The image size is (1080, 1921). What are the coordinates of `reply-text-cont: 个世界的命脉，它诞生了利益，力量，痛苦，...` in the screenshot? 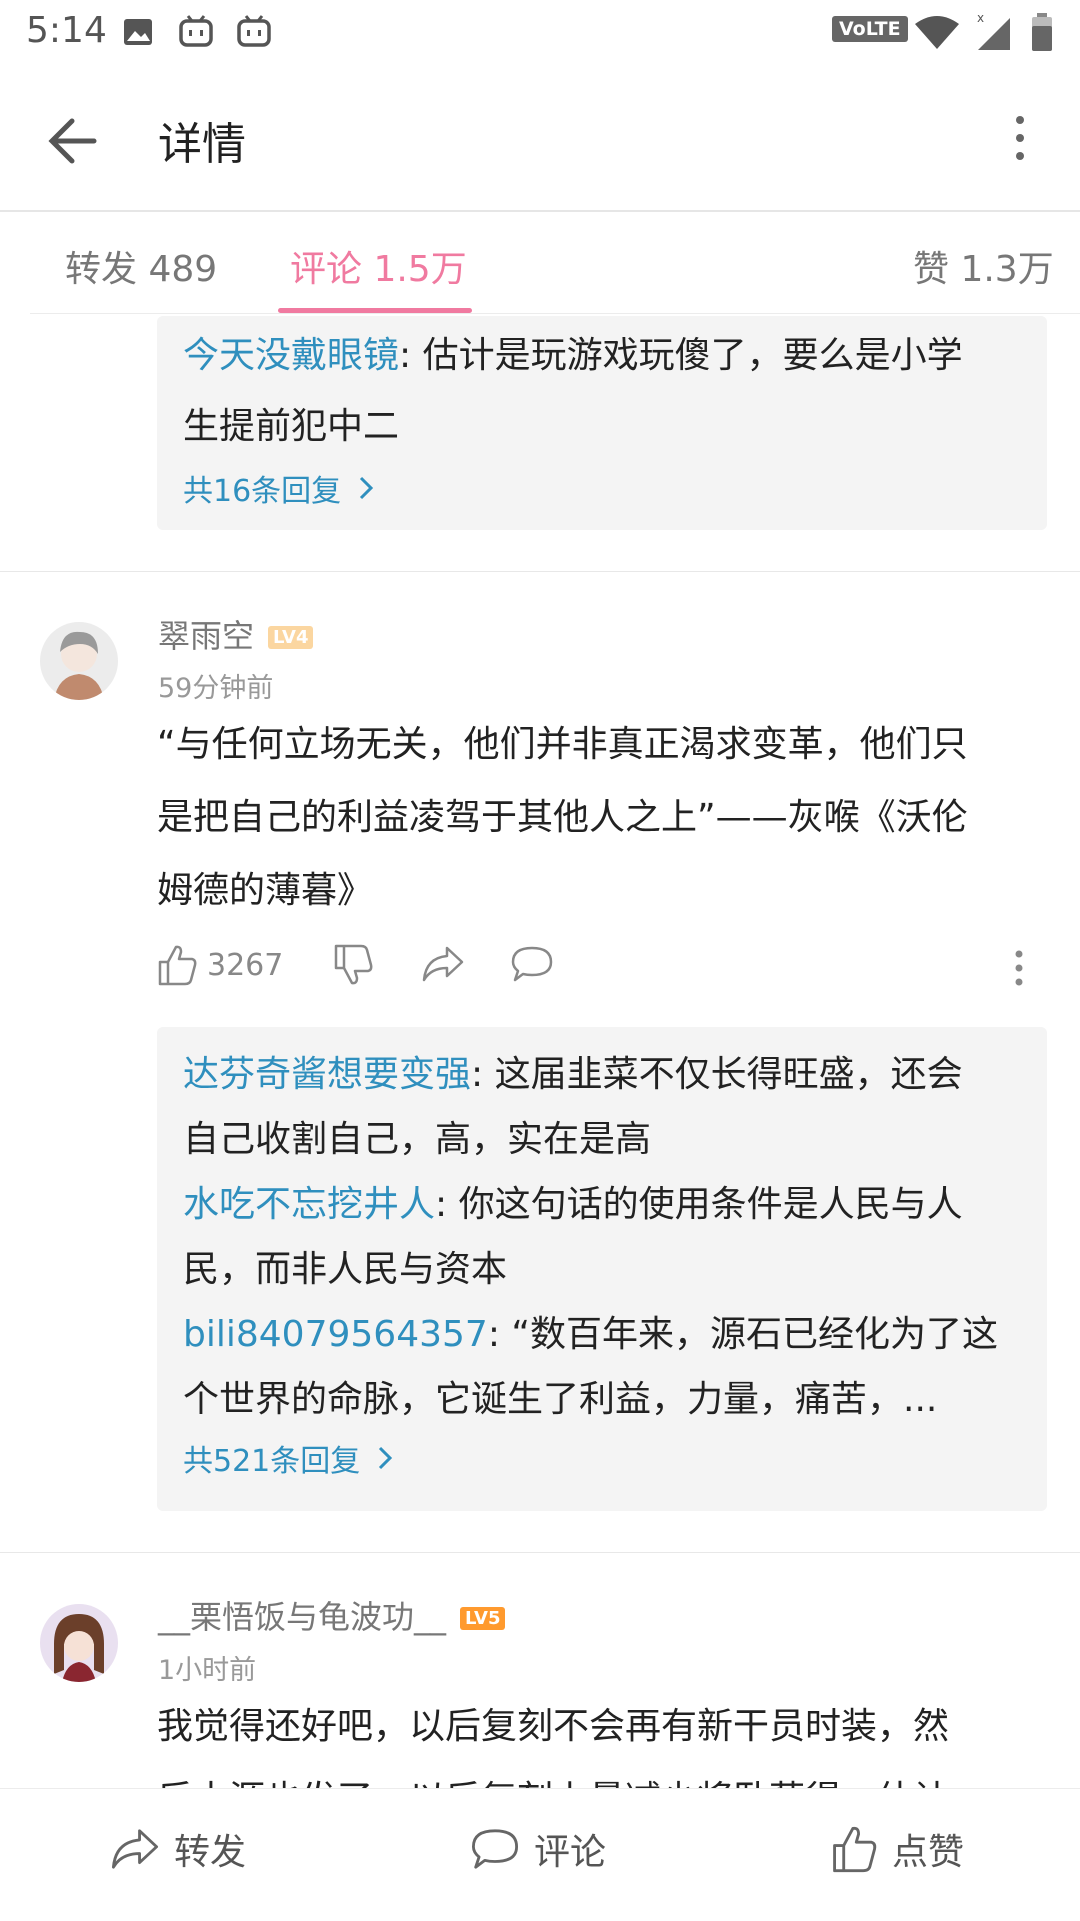 It's located at (560, 1399).